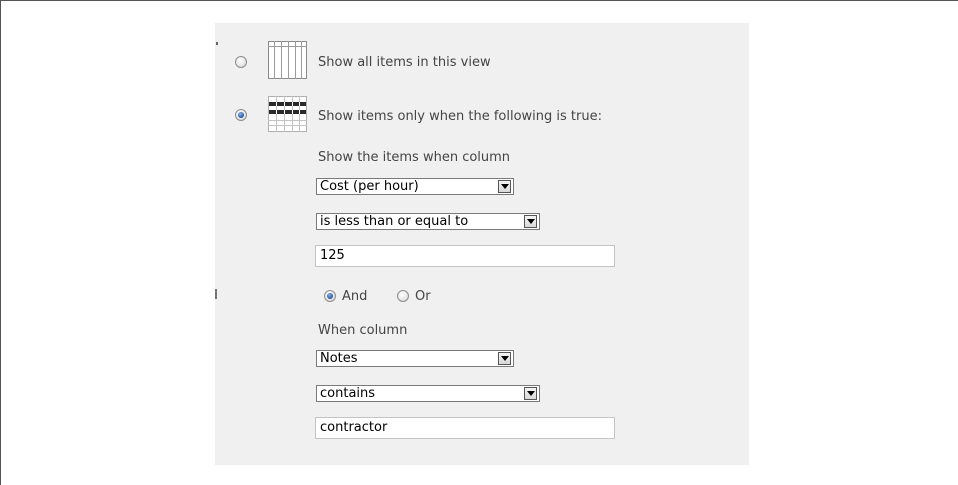 The width and height of the screenshot is (958, 485). What do you see at coordinates (465, 428) in the screenshot?
I see `second-value-input: contractor` at bounding box center [465, 428].